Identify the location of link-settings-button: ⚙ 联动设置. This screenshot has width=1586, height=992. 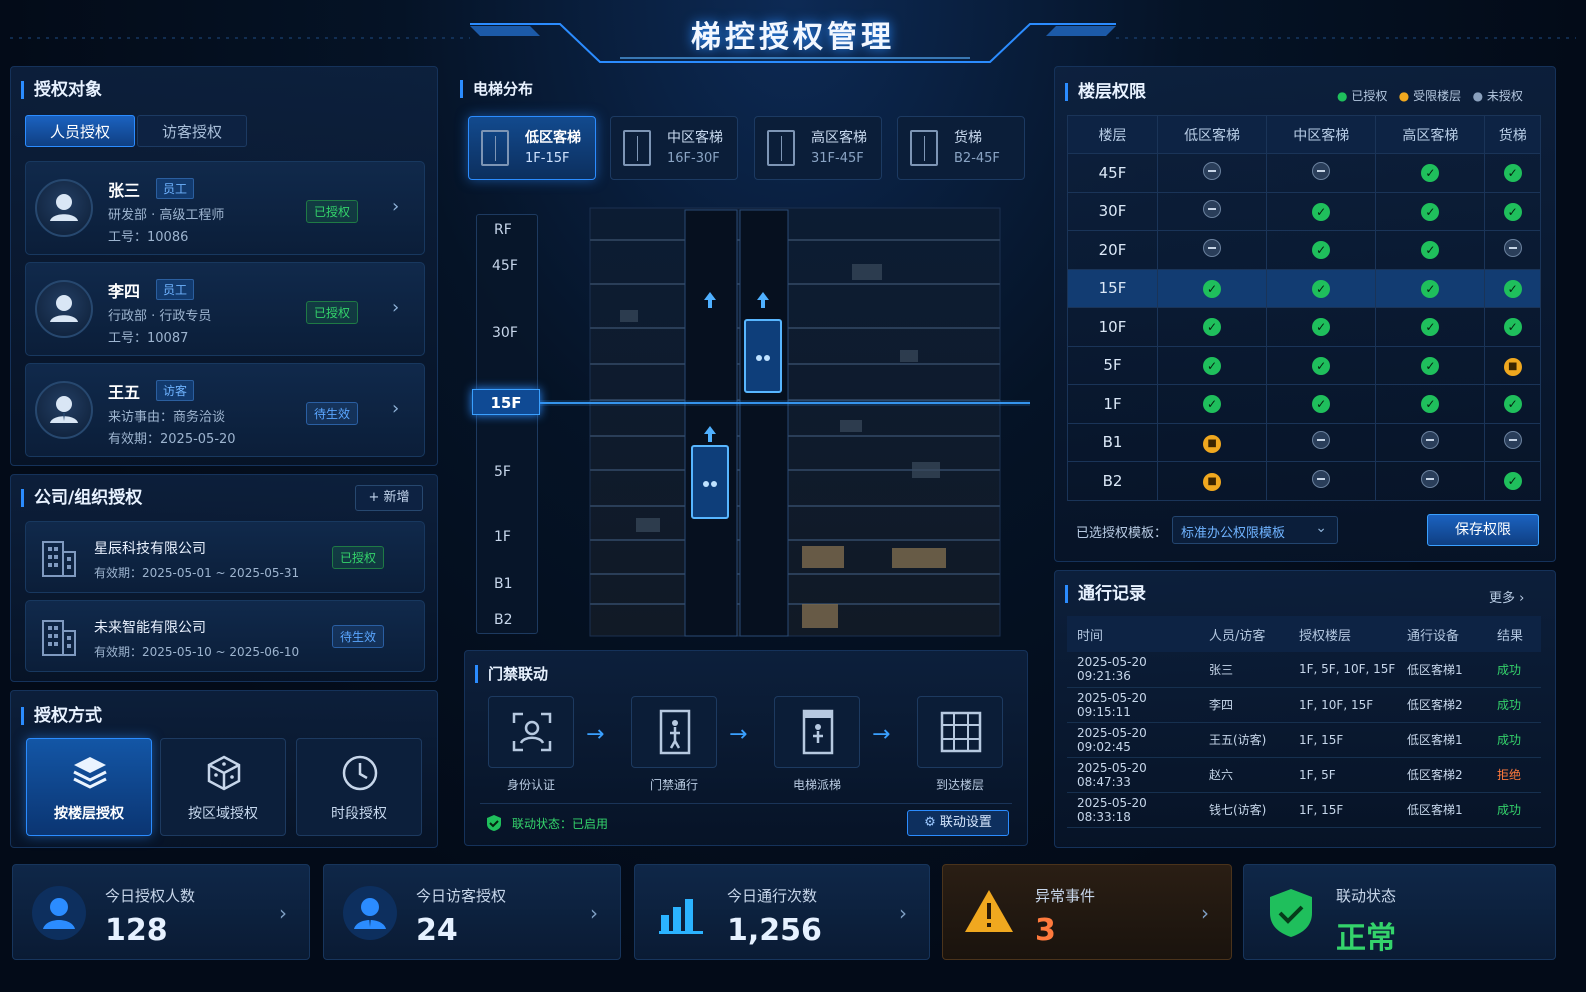
(958, 823).